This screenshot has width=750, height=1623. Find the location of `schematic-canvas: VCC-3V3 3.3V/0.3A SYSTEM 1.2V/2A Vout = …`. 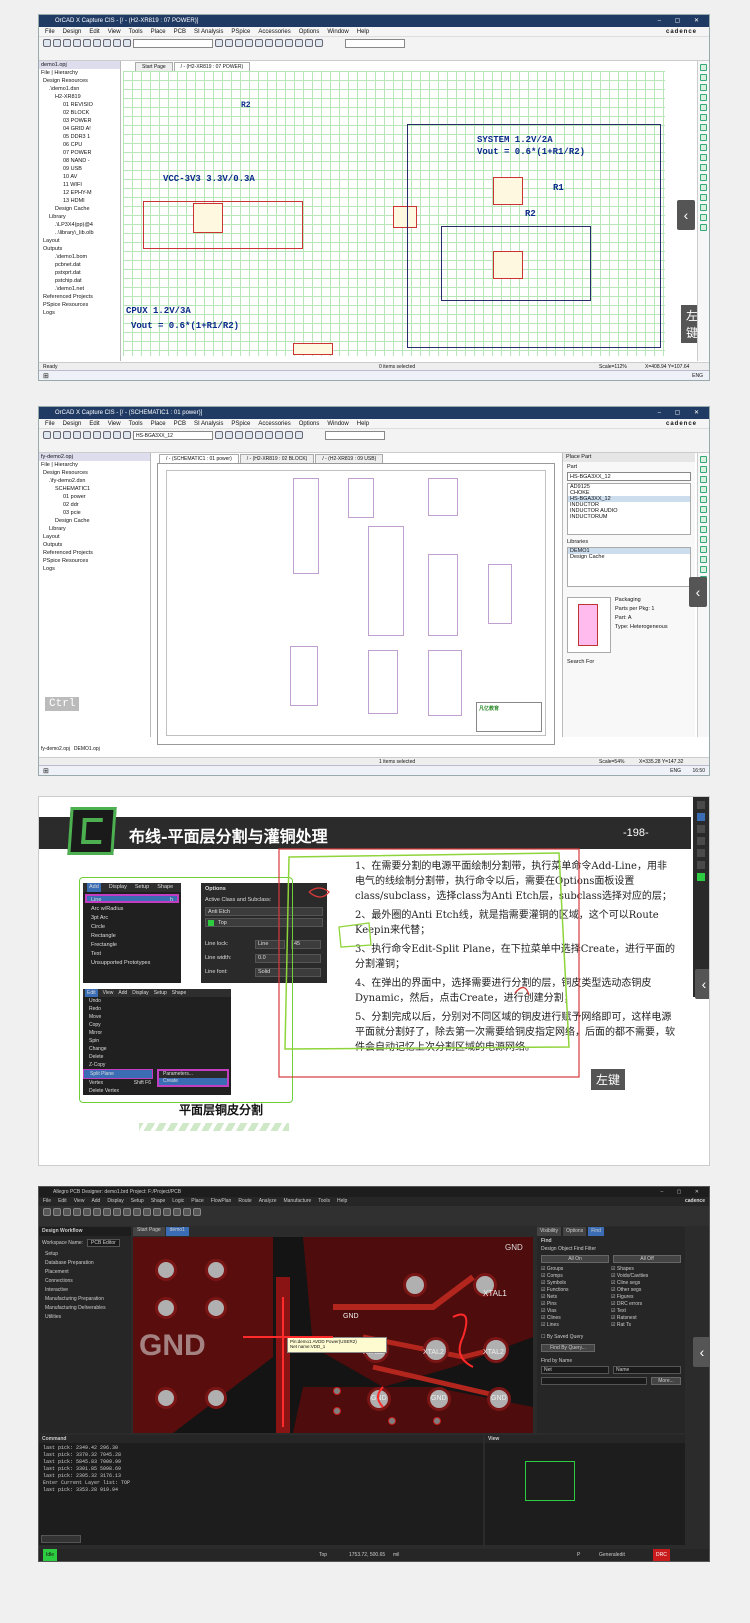

schematic-canvas: VCC-3V3 3.3V/0.3A SYSTEM 1.2V/2A Vout = … is located at coordinates (413, 213).